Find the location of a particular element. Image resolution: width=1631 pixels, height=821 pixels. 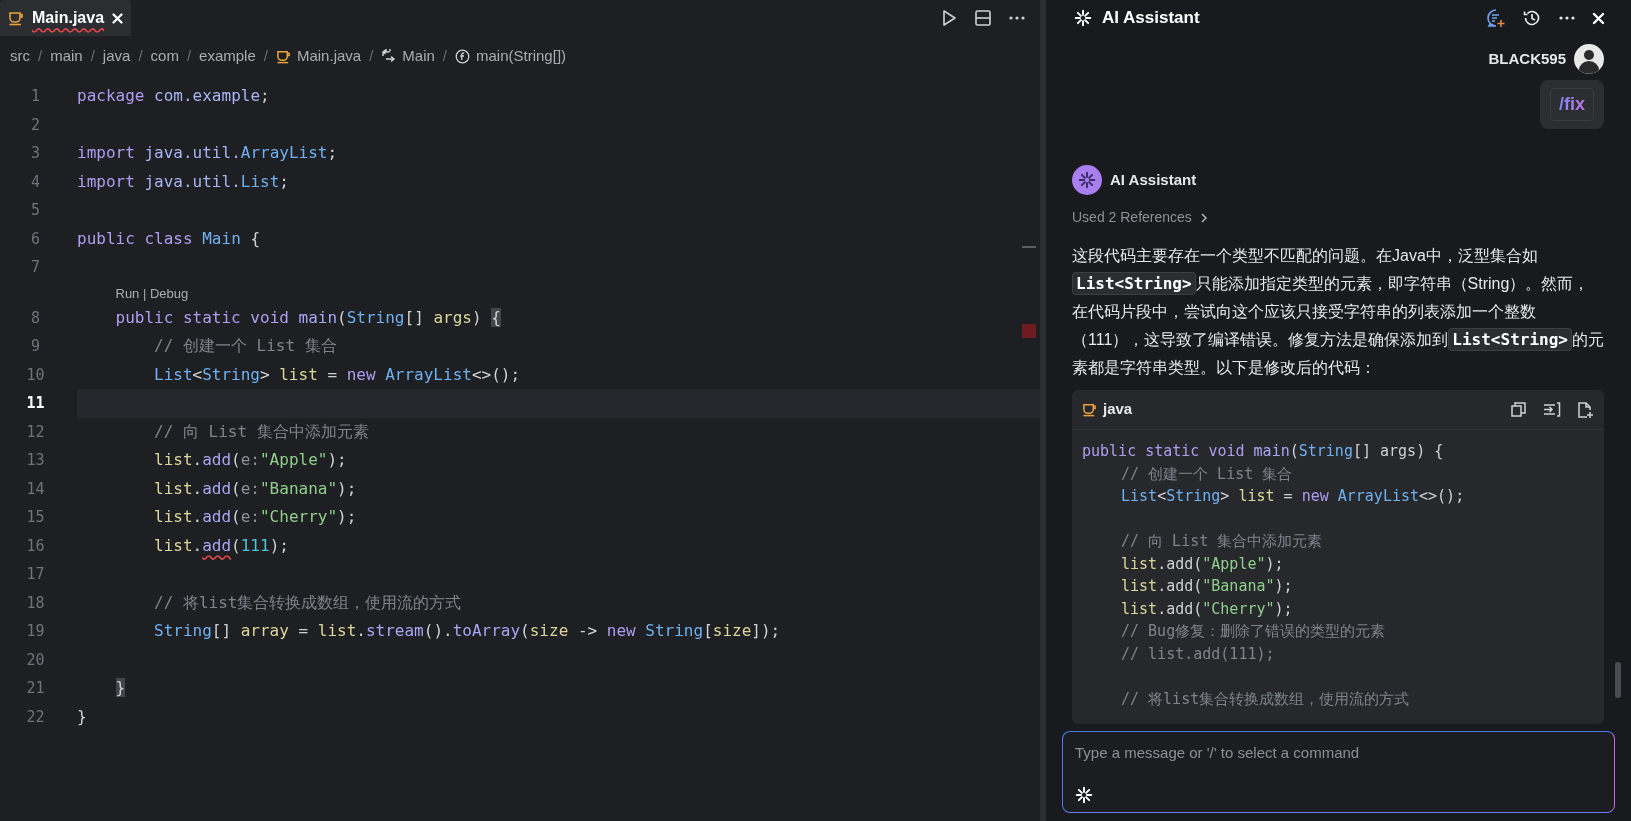

code-line: list.add("Apple"); is located at coordinates (1202, 564).